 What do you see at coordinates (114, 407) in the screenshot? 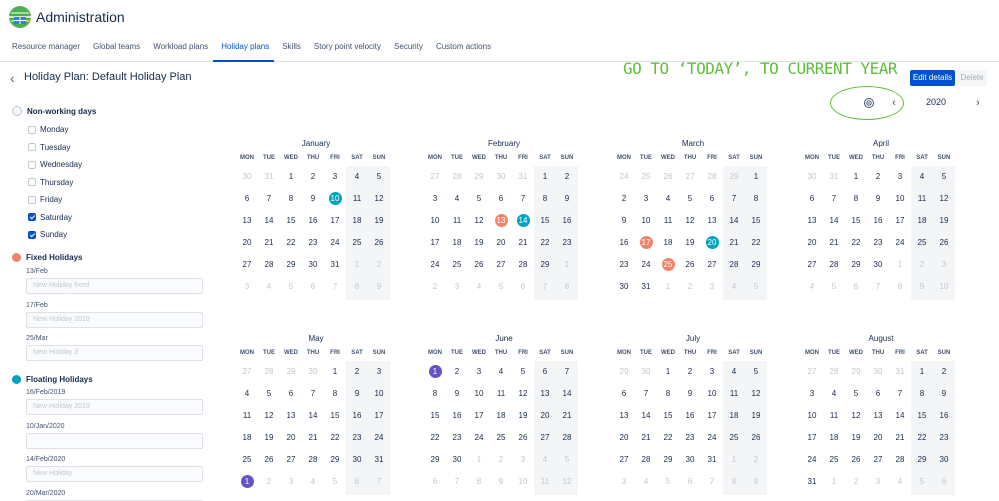
I see `floating-holiday-name-input: New Holiday 2019` at bounding box center [114, 407].